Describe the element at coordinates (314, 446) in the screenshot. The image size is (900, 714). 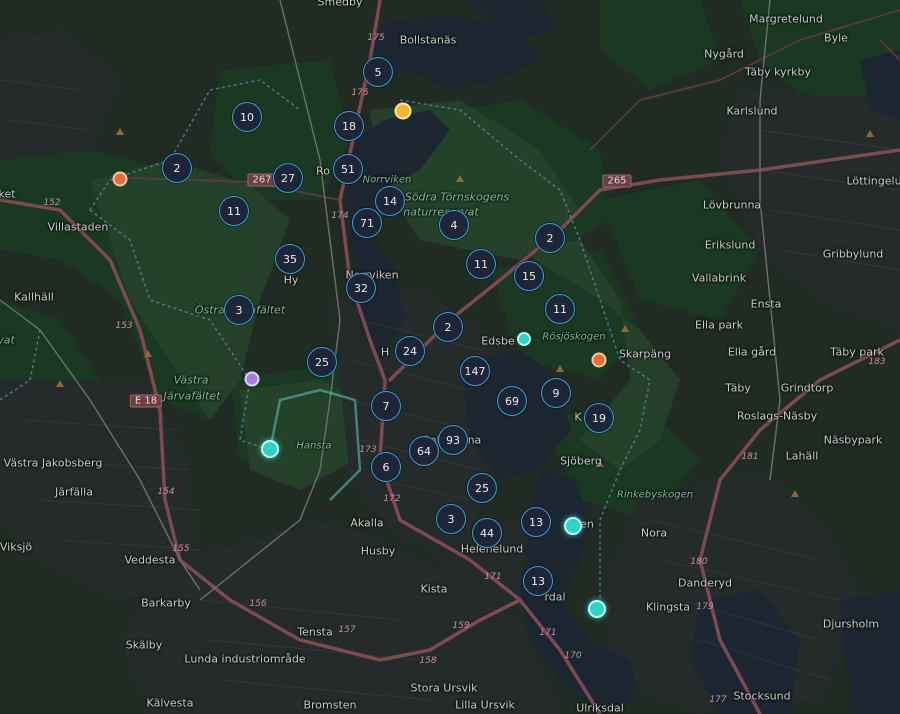
I see `place-label-hansta: Hansta` at that location.